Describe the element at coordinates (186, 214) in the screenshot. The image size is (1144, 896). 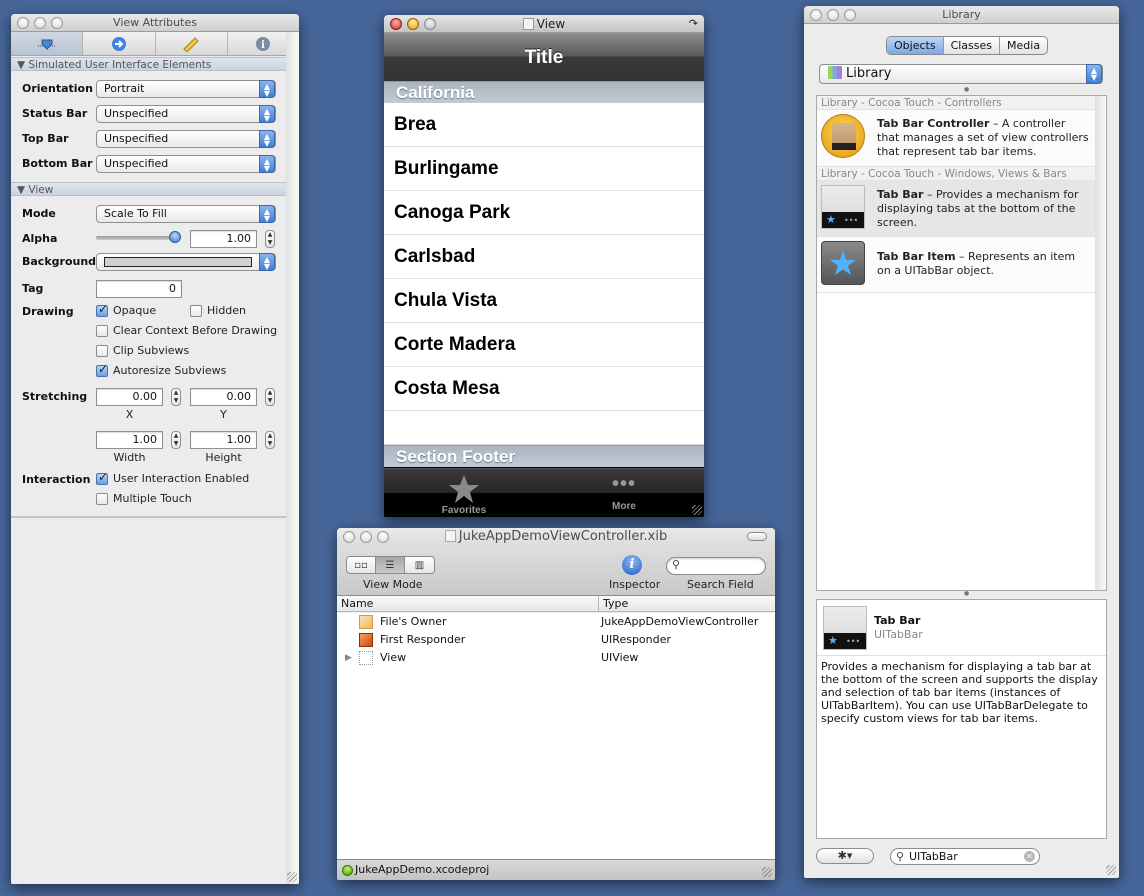
I see `mode-popup: Scale To Fill ▲ ▼` at that location.